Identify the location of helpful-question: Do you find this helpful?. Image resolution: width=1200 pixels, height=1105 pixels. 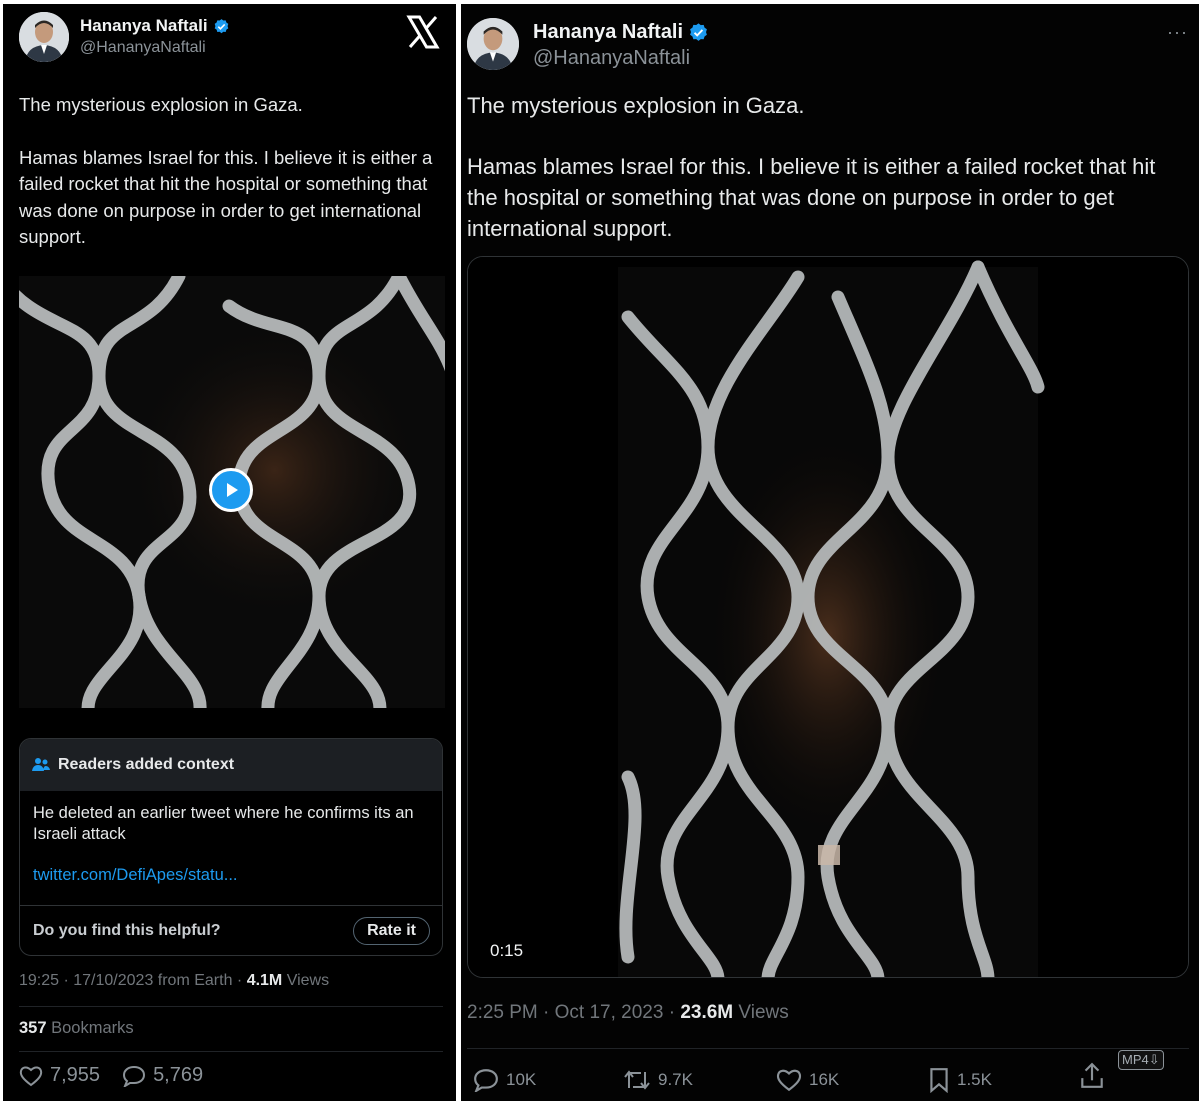
(127, 930).